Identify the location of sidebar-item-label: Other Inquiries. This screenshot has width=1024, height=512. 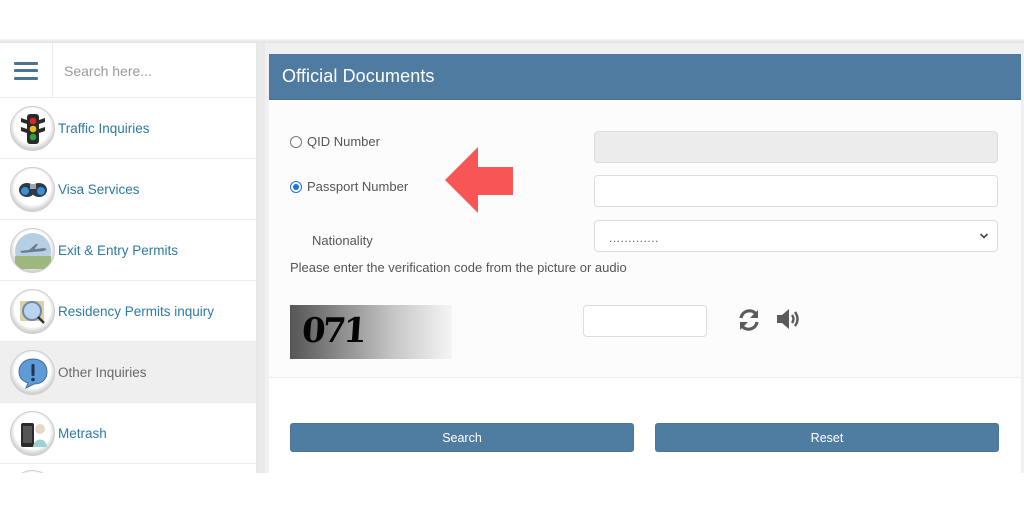
(102, 372).